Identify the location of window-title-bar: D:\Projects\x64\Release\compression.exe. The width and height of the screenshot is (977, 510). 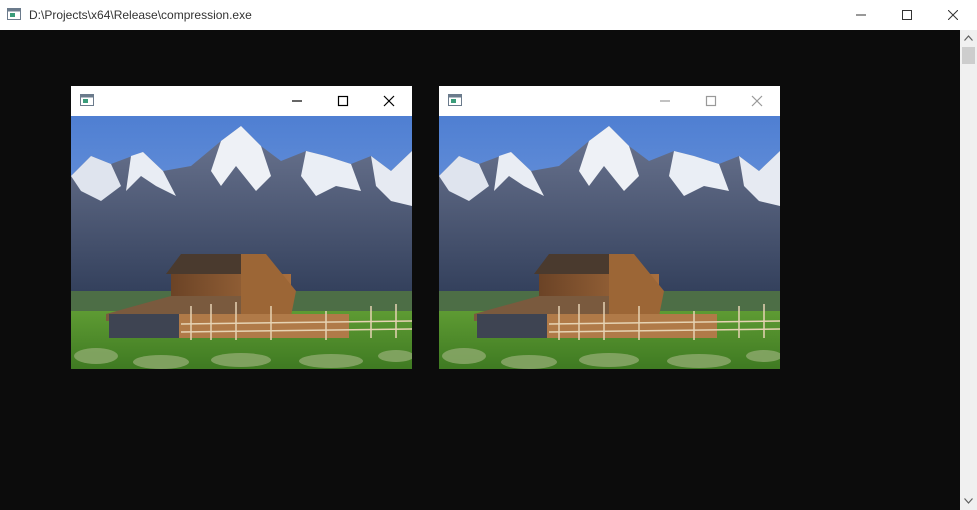
(488, 15).